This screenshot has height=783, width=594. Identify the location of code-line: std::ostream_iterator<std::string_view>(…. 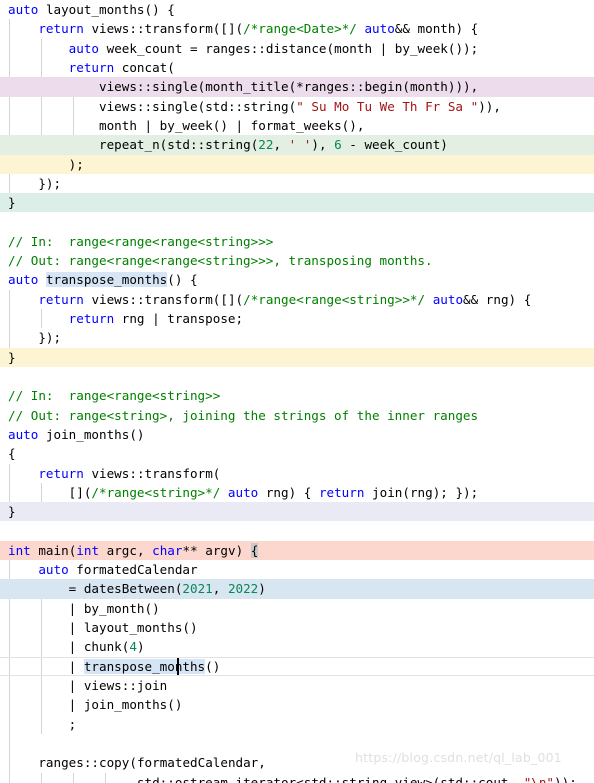
(297, 778).